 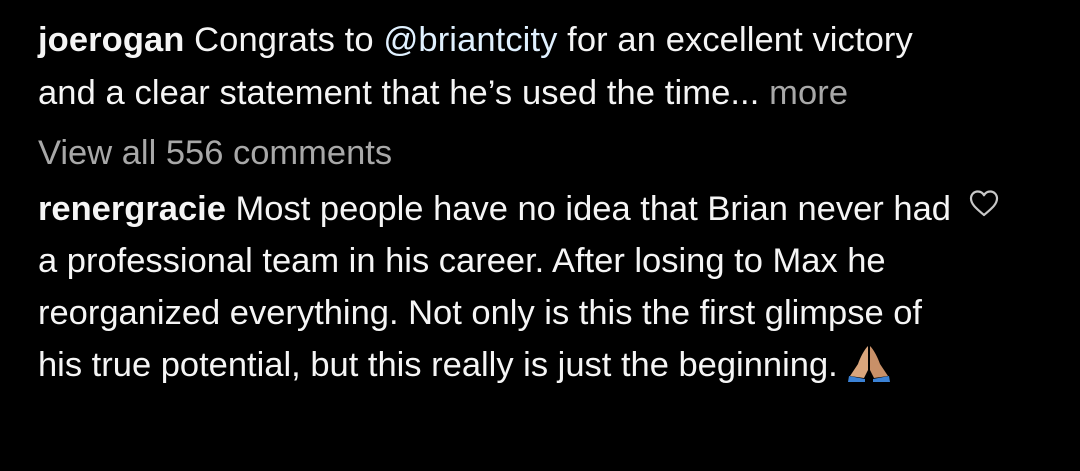 What do you see at coordinates (735, 40) in the screenshot?
I see `caption-text-line1-end: for an excellent victory` at bounding box center [735, 40].